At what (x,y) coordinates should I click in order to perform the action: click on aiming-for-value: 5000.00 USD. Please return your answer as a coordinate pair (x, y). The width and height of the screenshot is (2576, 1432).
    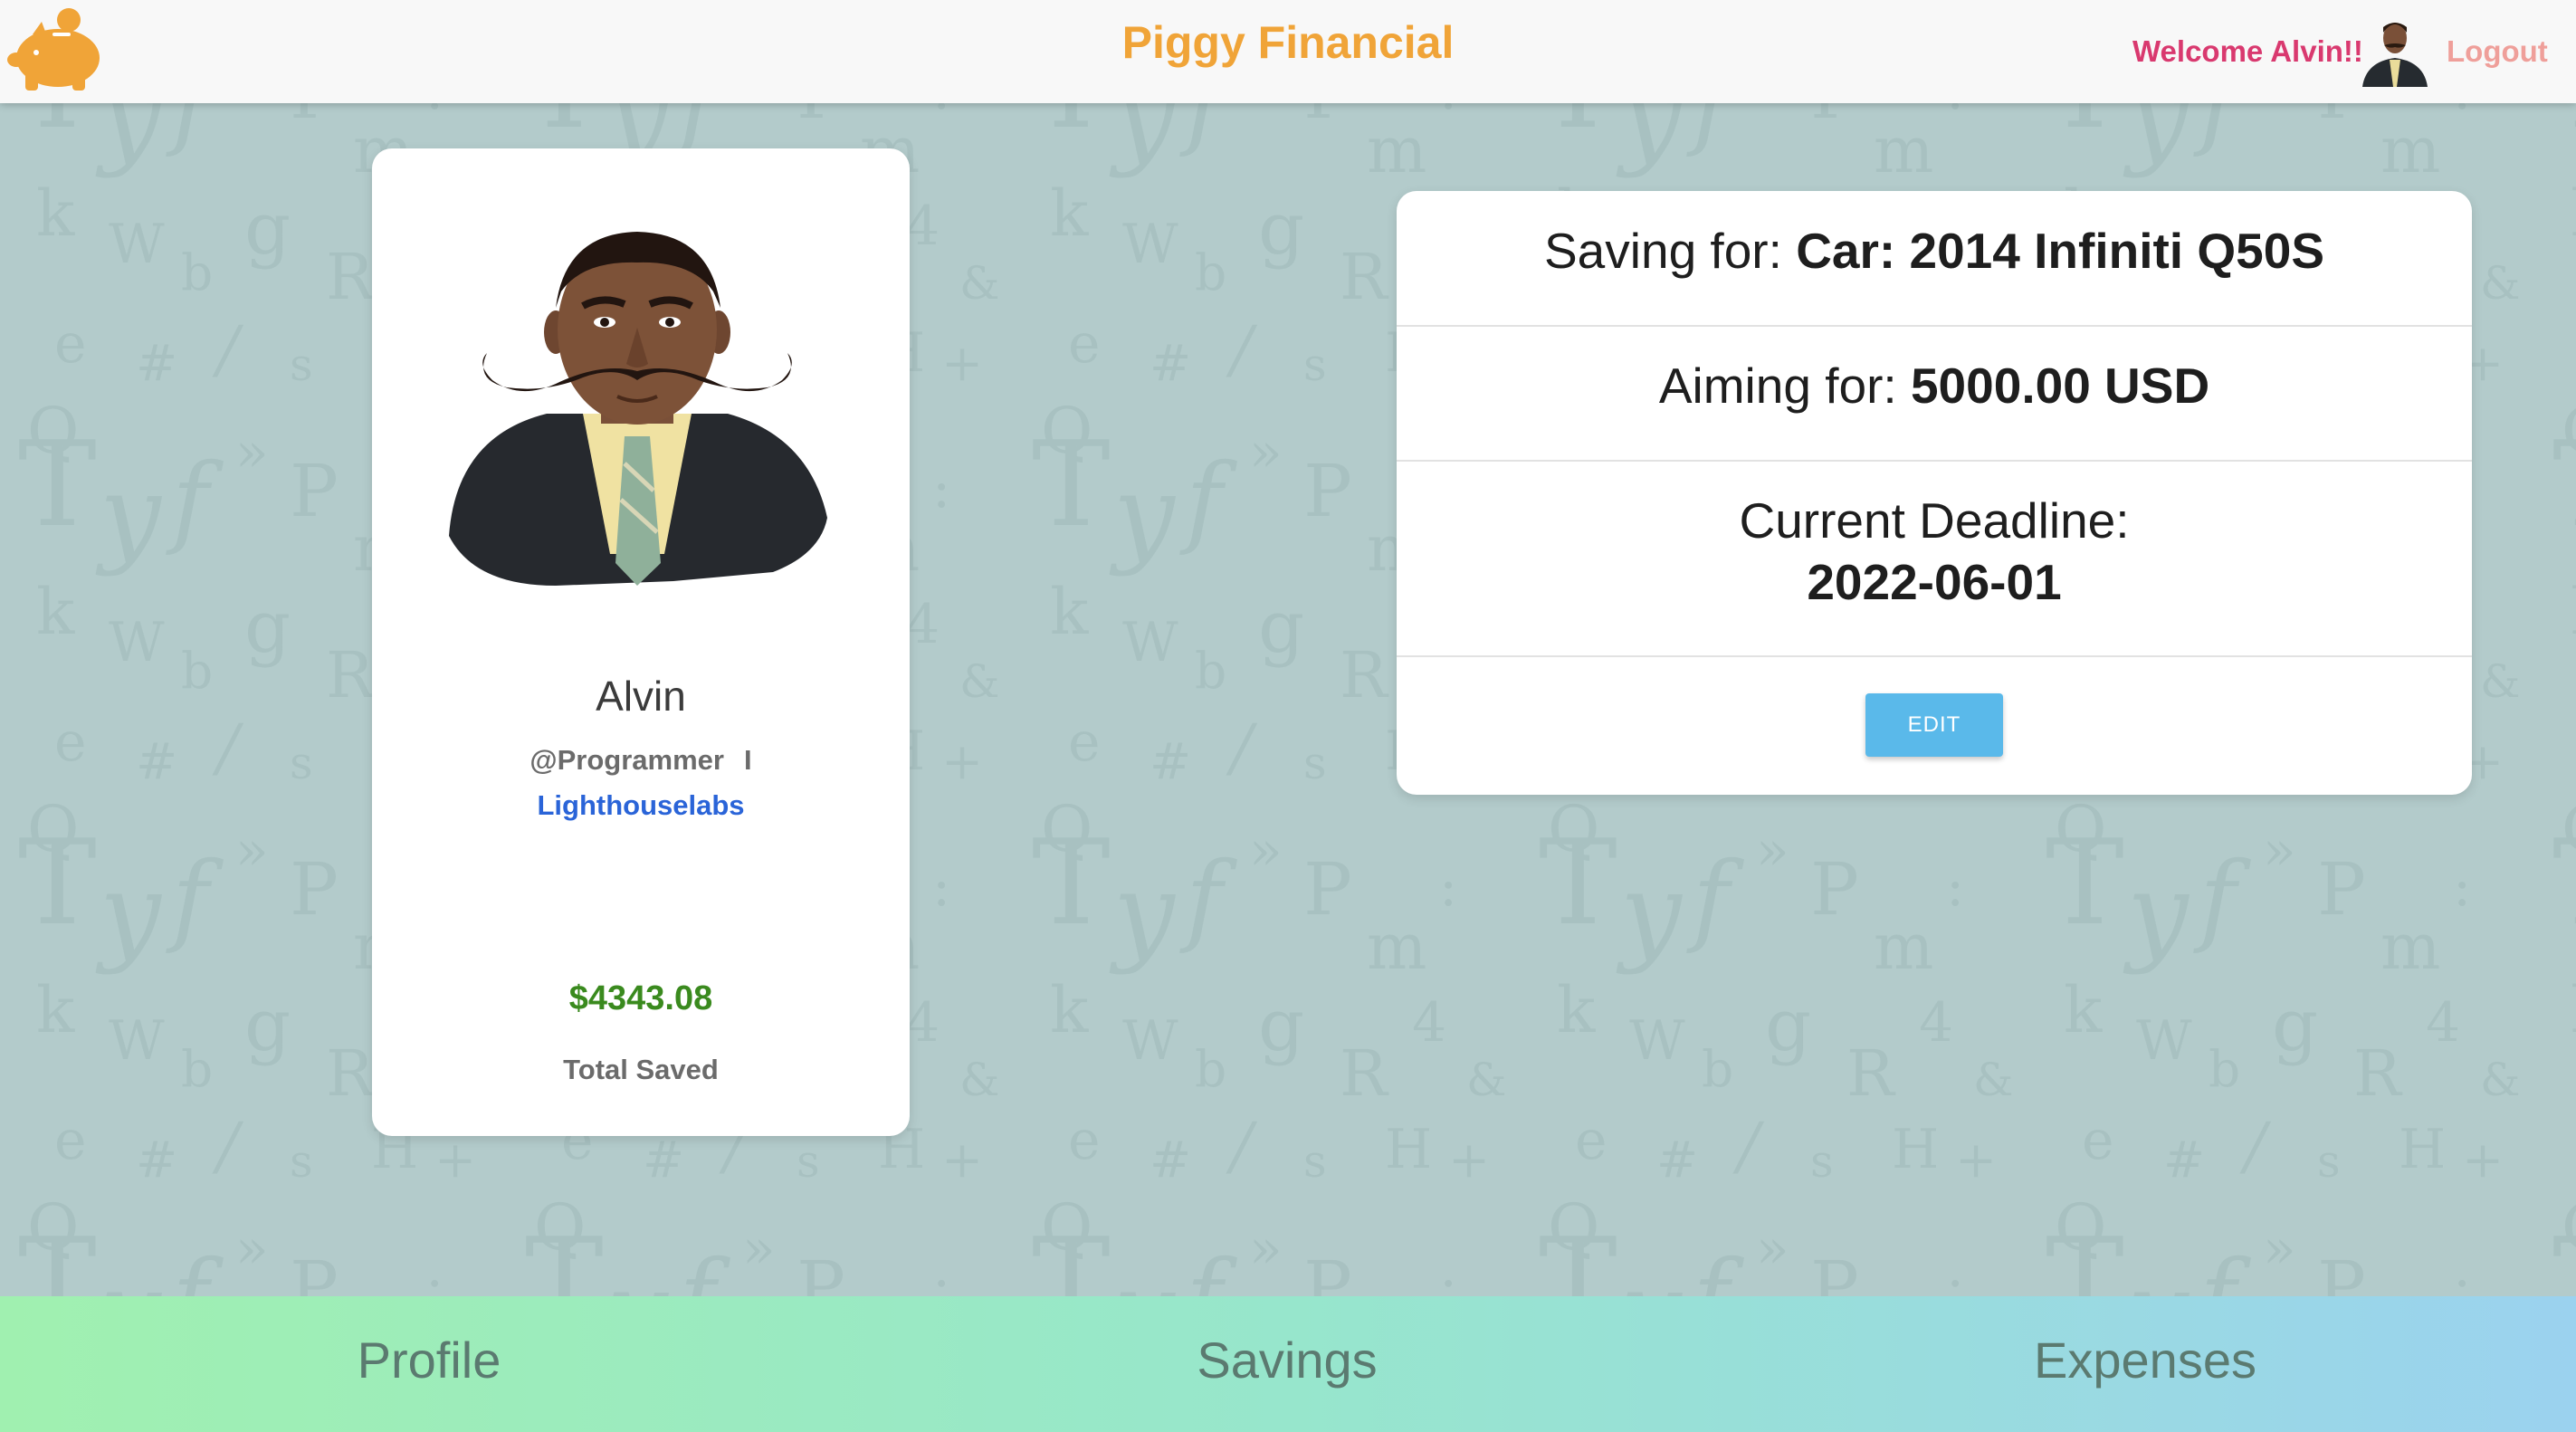
    Looking at the image, I should click on (2060, 386).